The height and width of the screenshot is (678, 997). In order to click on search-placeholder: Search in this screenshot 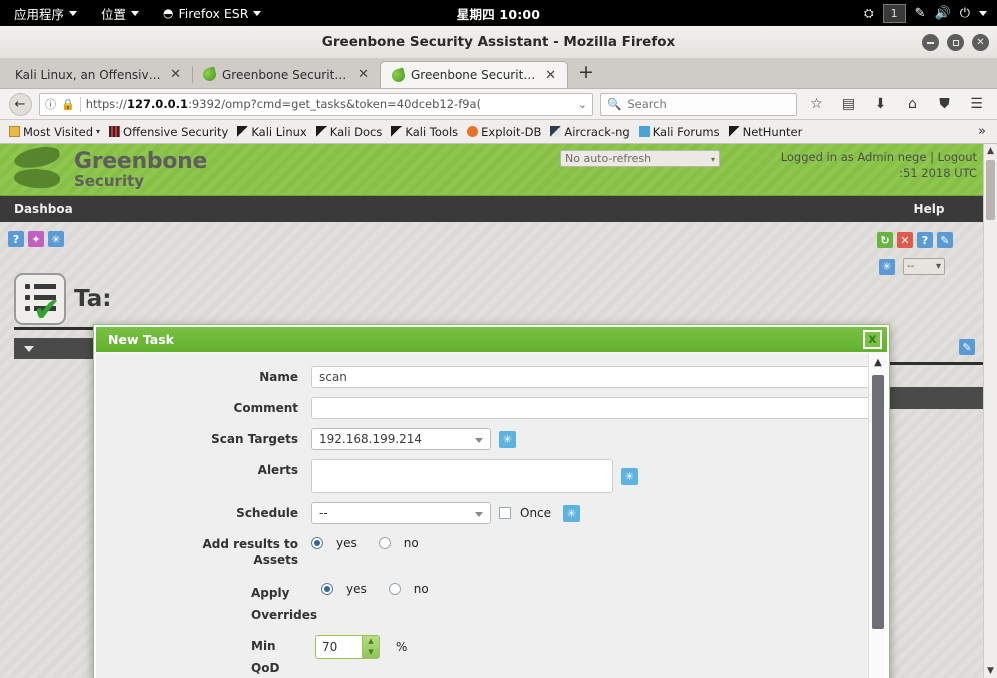, I will do `click(647, 104)`.